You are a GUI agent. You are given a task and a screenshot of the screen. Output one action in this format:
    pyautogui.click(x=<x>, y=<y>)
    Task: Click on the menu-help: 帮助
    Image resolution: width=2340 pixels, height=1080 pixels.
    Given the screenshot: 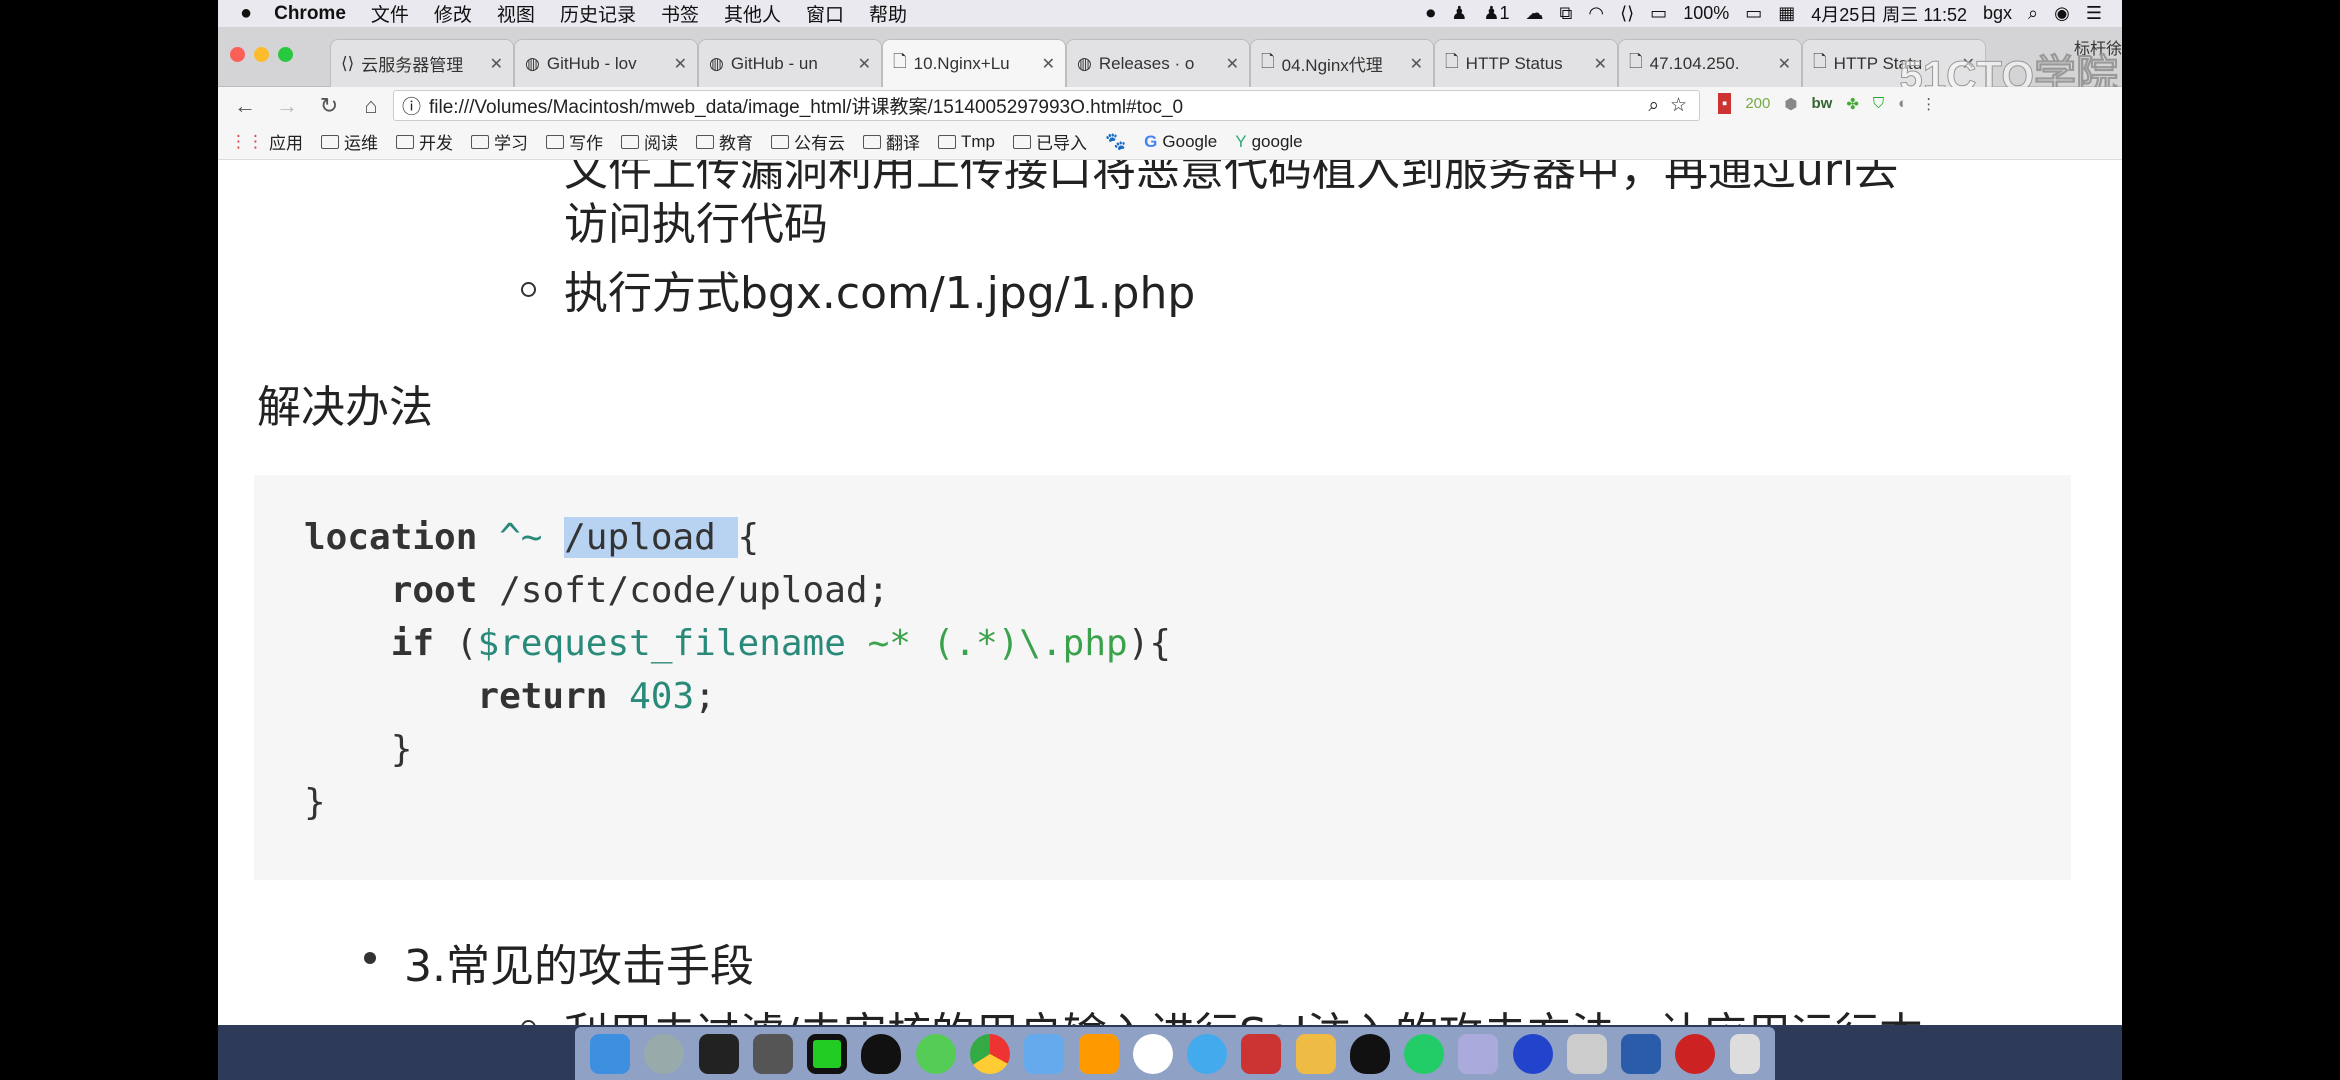 What is the action you would take?
    pyautogui.click(x=888, y=13)
    